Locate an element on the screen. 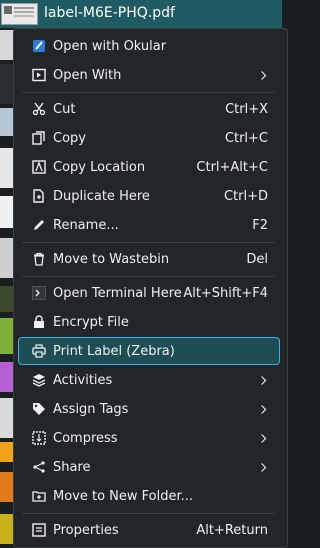  menu-item-label: Encrypt File is located at coordinates (91, 322).